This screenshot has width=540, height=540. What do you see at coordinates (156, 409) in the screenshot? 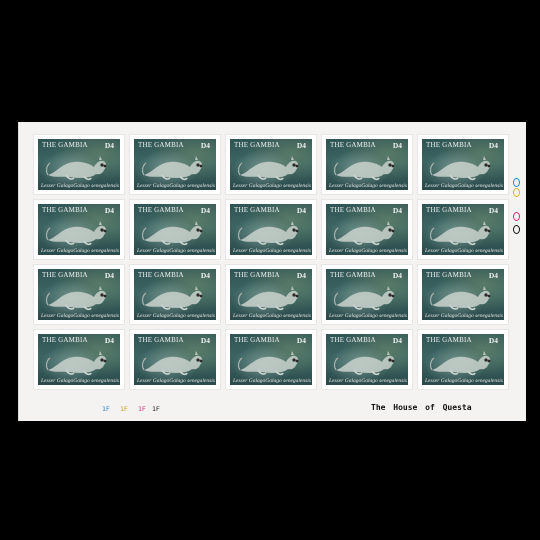
I see `plate-number-black: 1F` at bounding box center [156, 409].